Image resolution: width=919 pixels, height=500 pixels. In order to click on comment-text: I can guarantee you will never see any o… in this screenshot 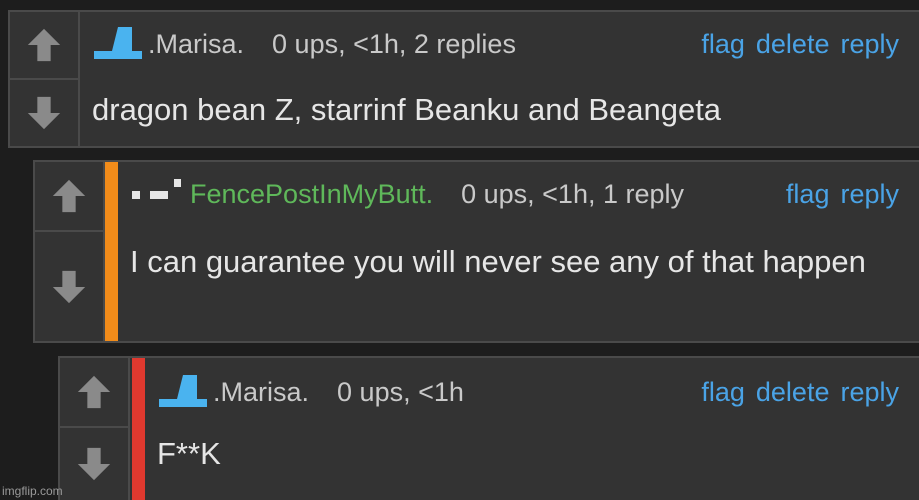, I will do `click(498, 261)`.